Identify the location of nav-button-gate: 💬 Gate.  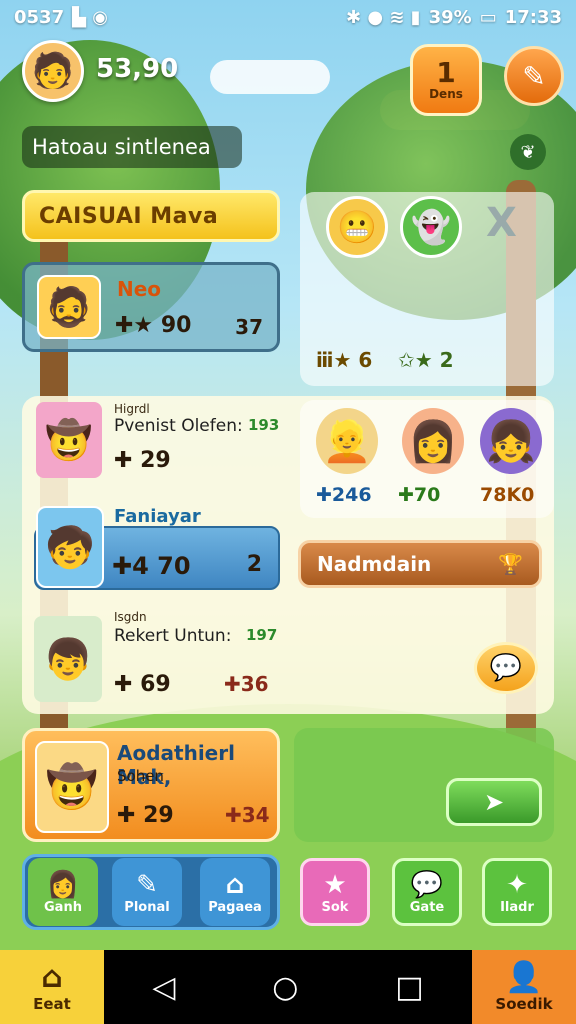
(427, 892).